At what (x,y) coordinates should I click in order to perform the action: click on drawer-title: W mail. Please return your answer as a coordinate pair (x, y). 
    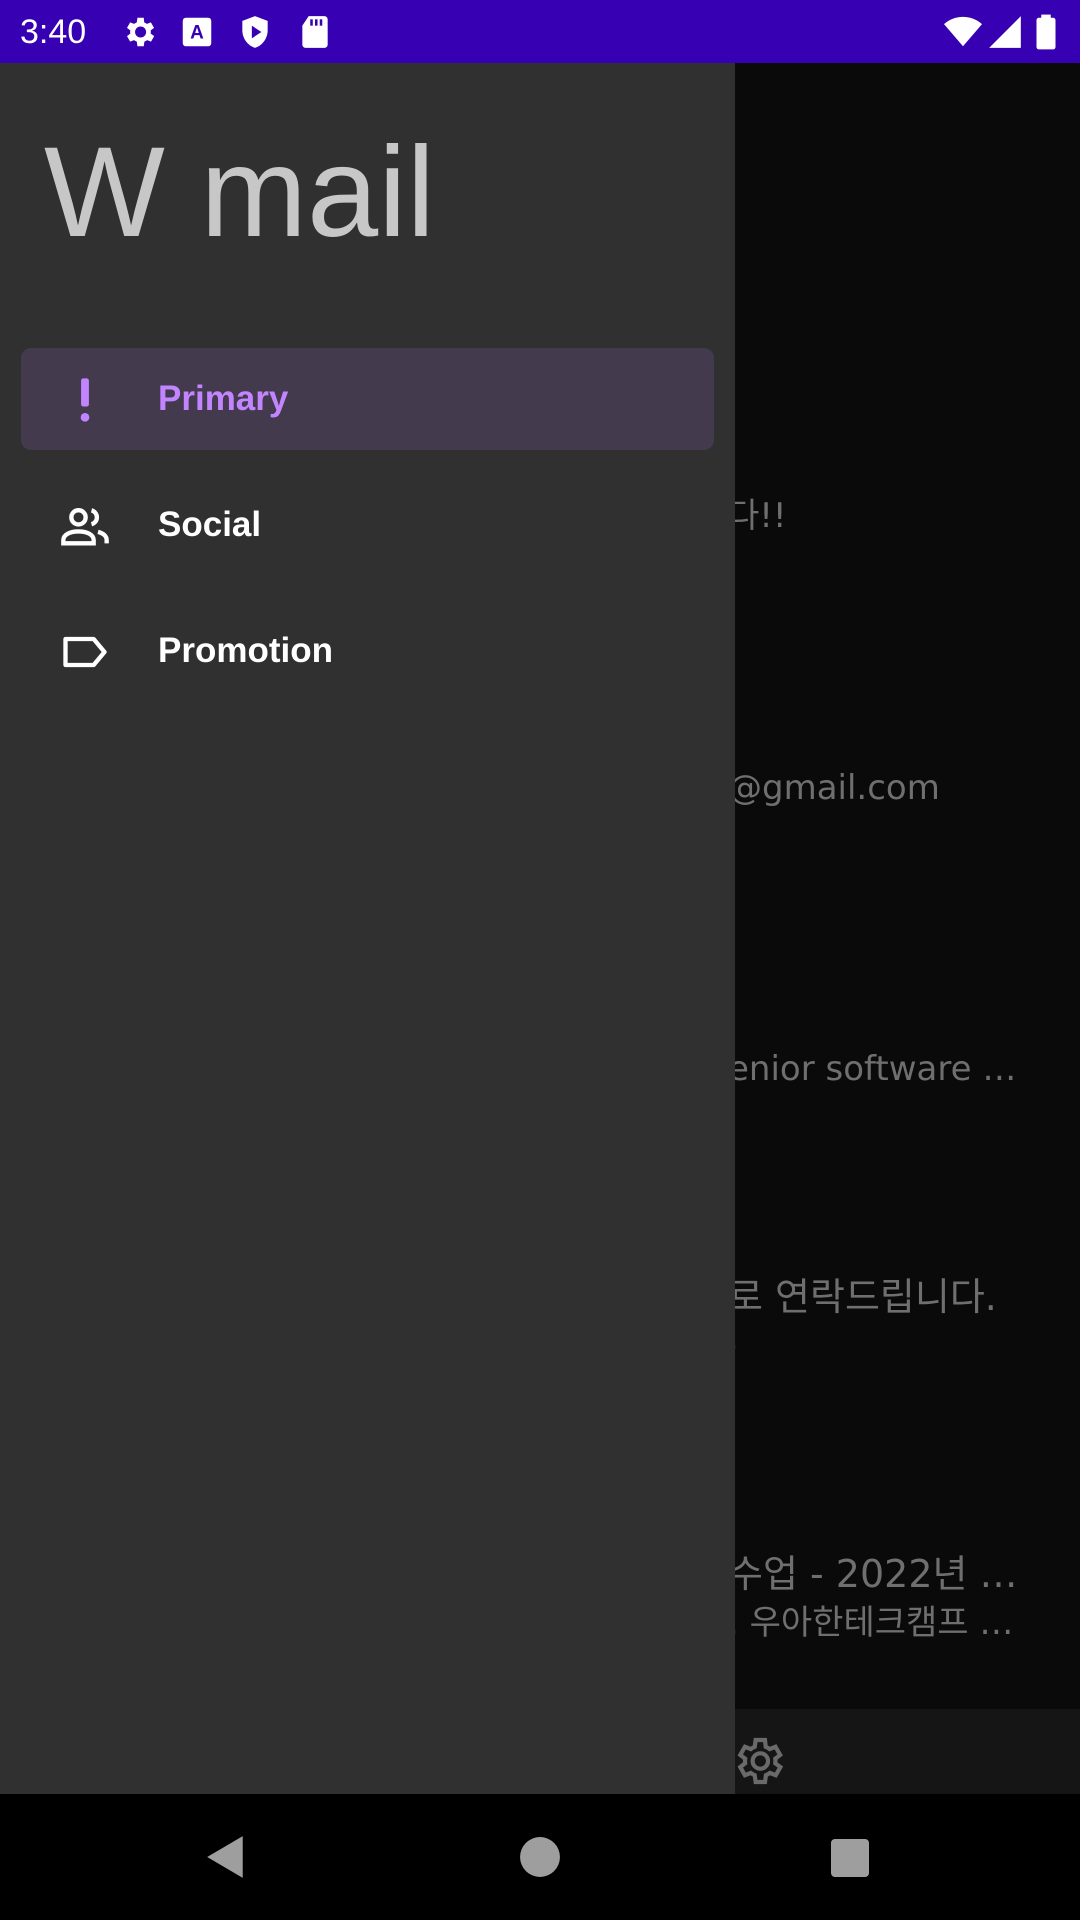
    Looking at the image, I should click on (240, 192).